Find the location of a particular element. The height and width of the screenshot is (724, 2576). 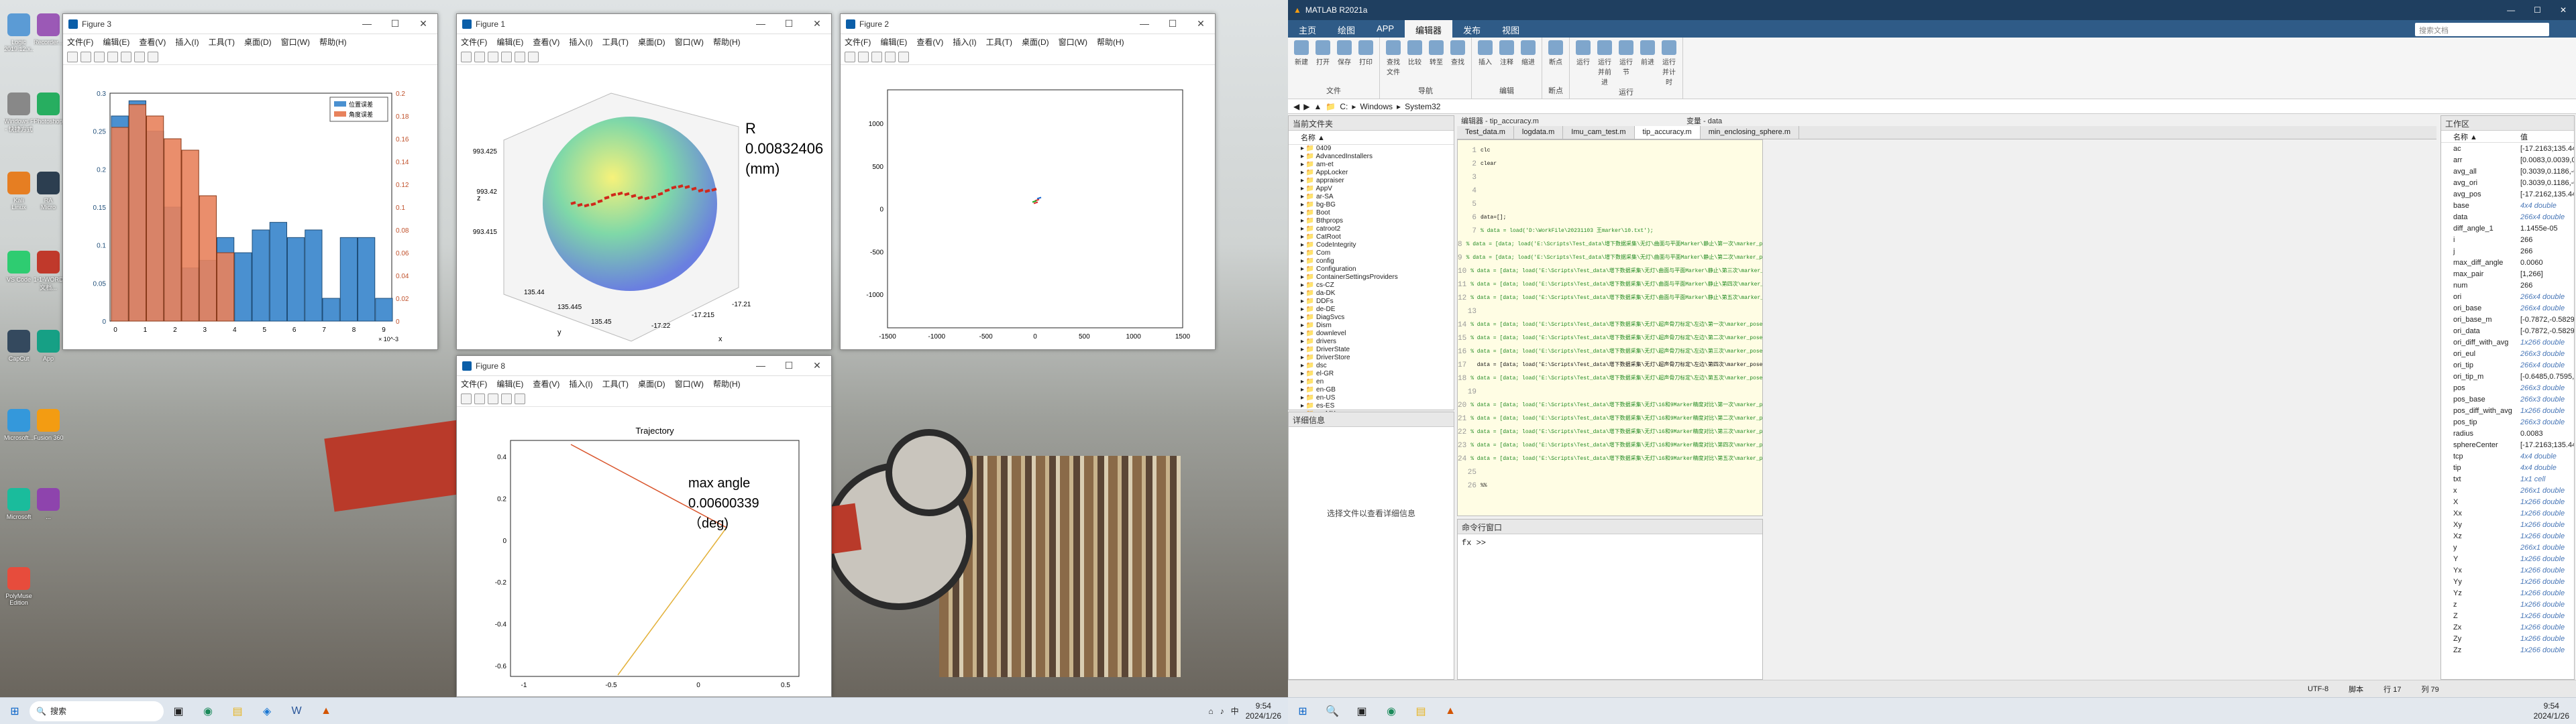

workspace-variable: i 266 is located at coordinates (2507, 239).